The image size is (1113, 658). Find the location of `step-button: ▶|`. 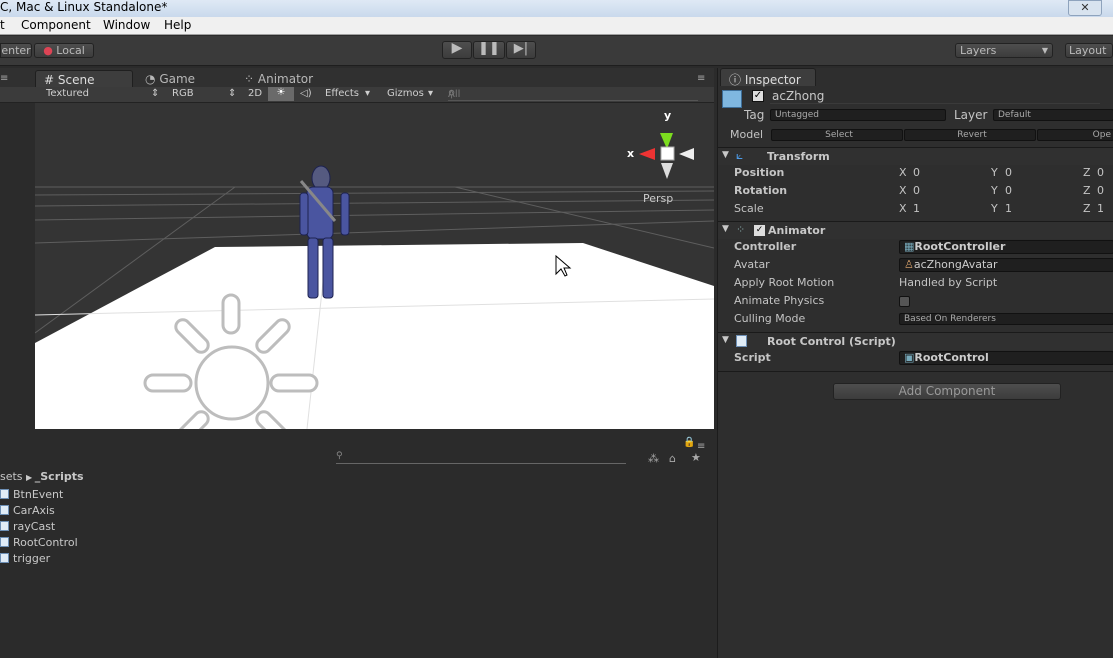

step-button: ▶| is located at coordinates (521, 50).